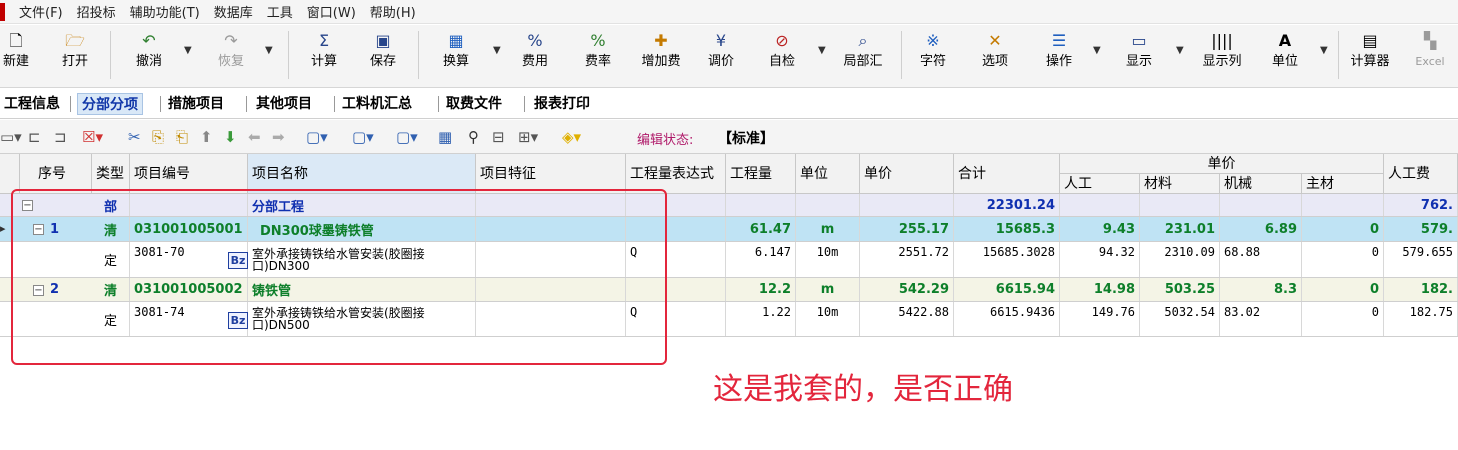 The height and width of the screenshot is (450, 1458). Describe the element at coordinates (1100, 289) in the screenshot. I see `cell-labor: 14.98` at that location.